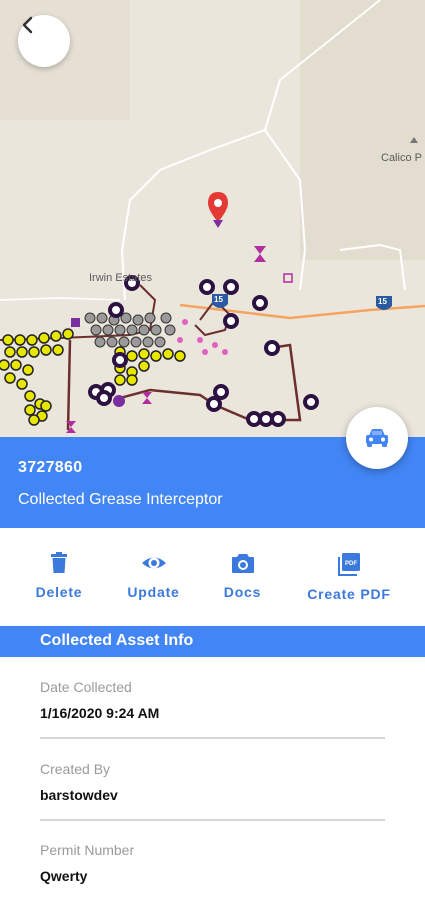 This screenshot has width=425, height=900. What do you see at coordinates (87, 850) in the screenshot?
I see `field-label: Permit Number` at bounding box center [87, 850].